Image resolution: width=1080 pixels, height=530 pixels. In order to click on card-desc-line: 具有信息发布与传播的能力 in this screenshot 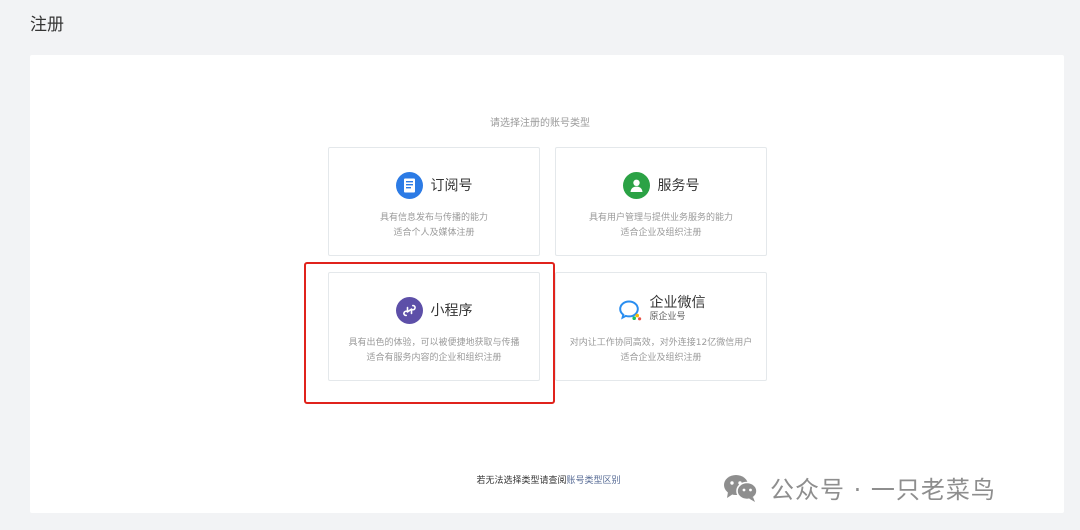, I will do `click(433, 218)`.